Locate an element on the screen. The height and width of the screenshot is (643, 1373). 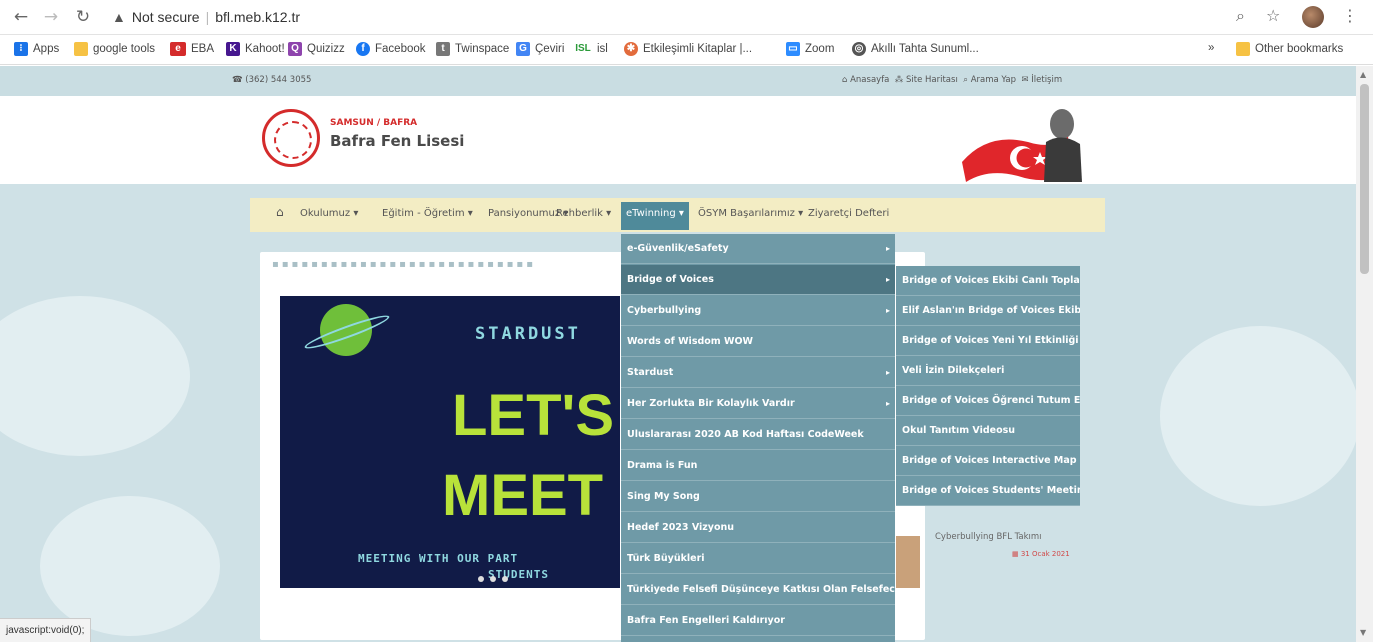
forward-arrow-icon: → is located at coordinates (51, 17).